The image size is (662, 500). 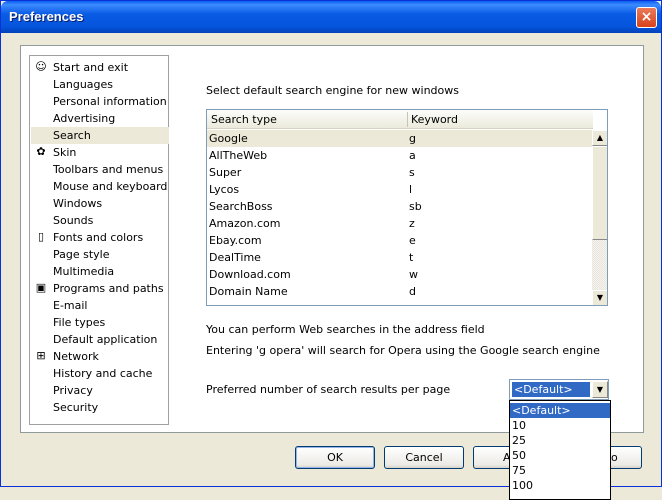 I want to click on table-row: DealTime t, so click(x=399, y=257).